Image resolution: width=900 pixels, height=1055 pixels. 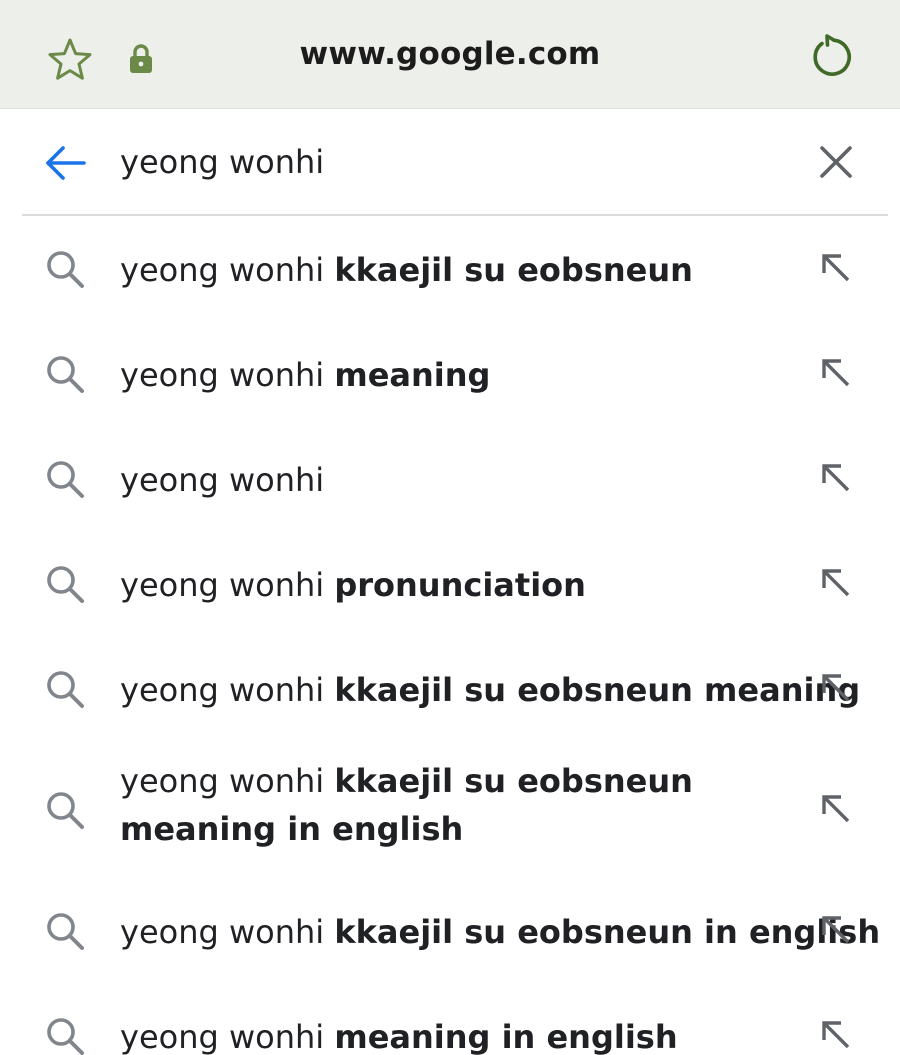 I want to click on url-text: www.google.com, so click(x=450, y=54).